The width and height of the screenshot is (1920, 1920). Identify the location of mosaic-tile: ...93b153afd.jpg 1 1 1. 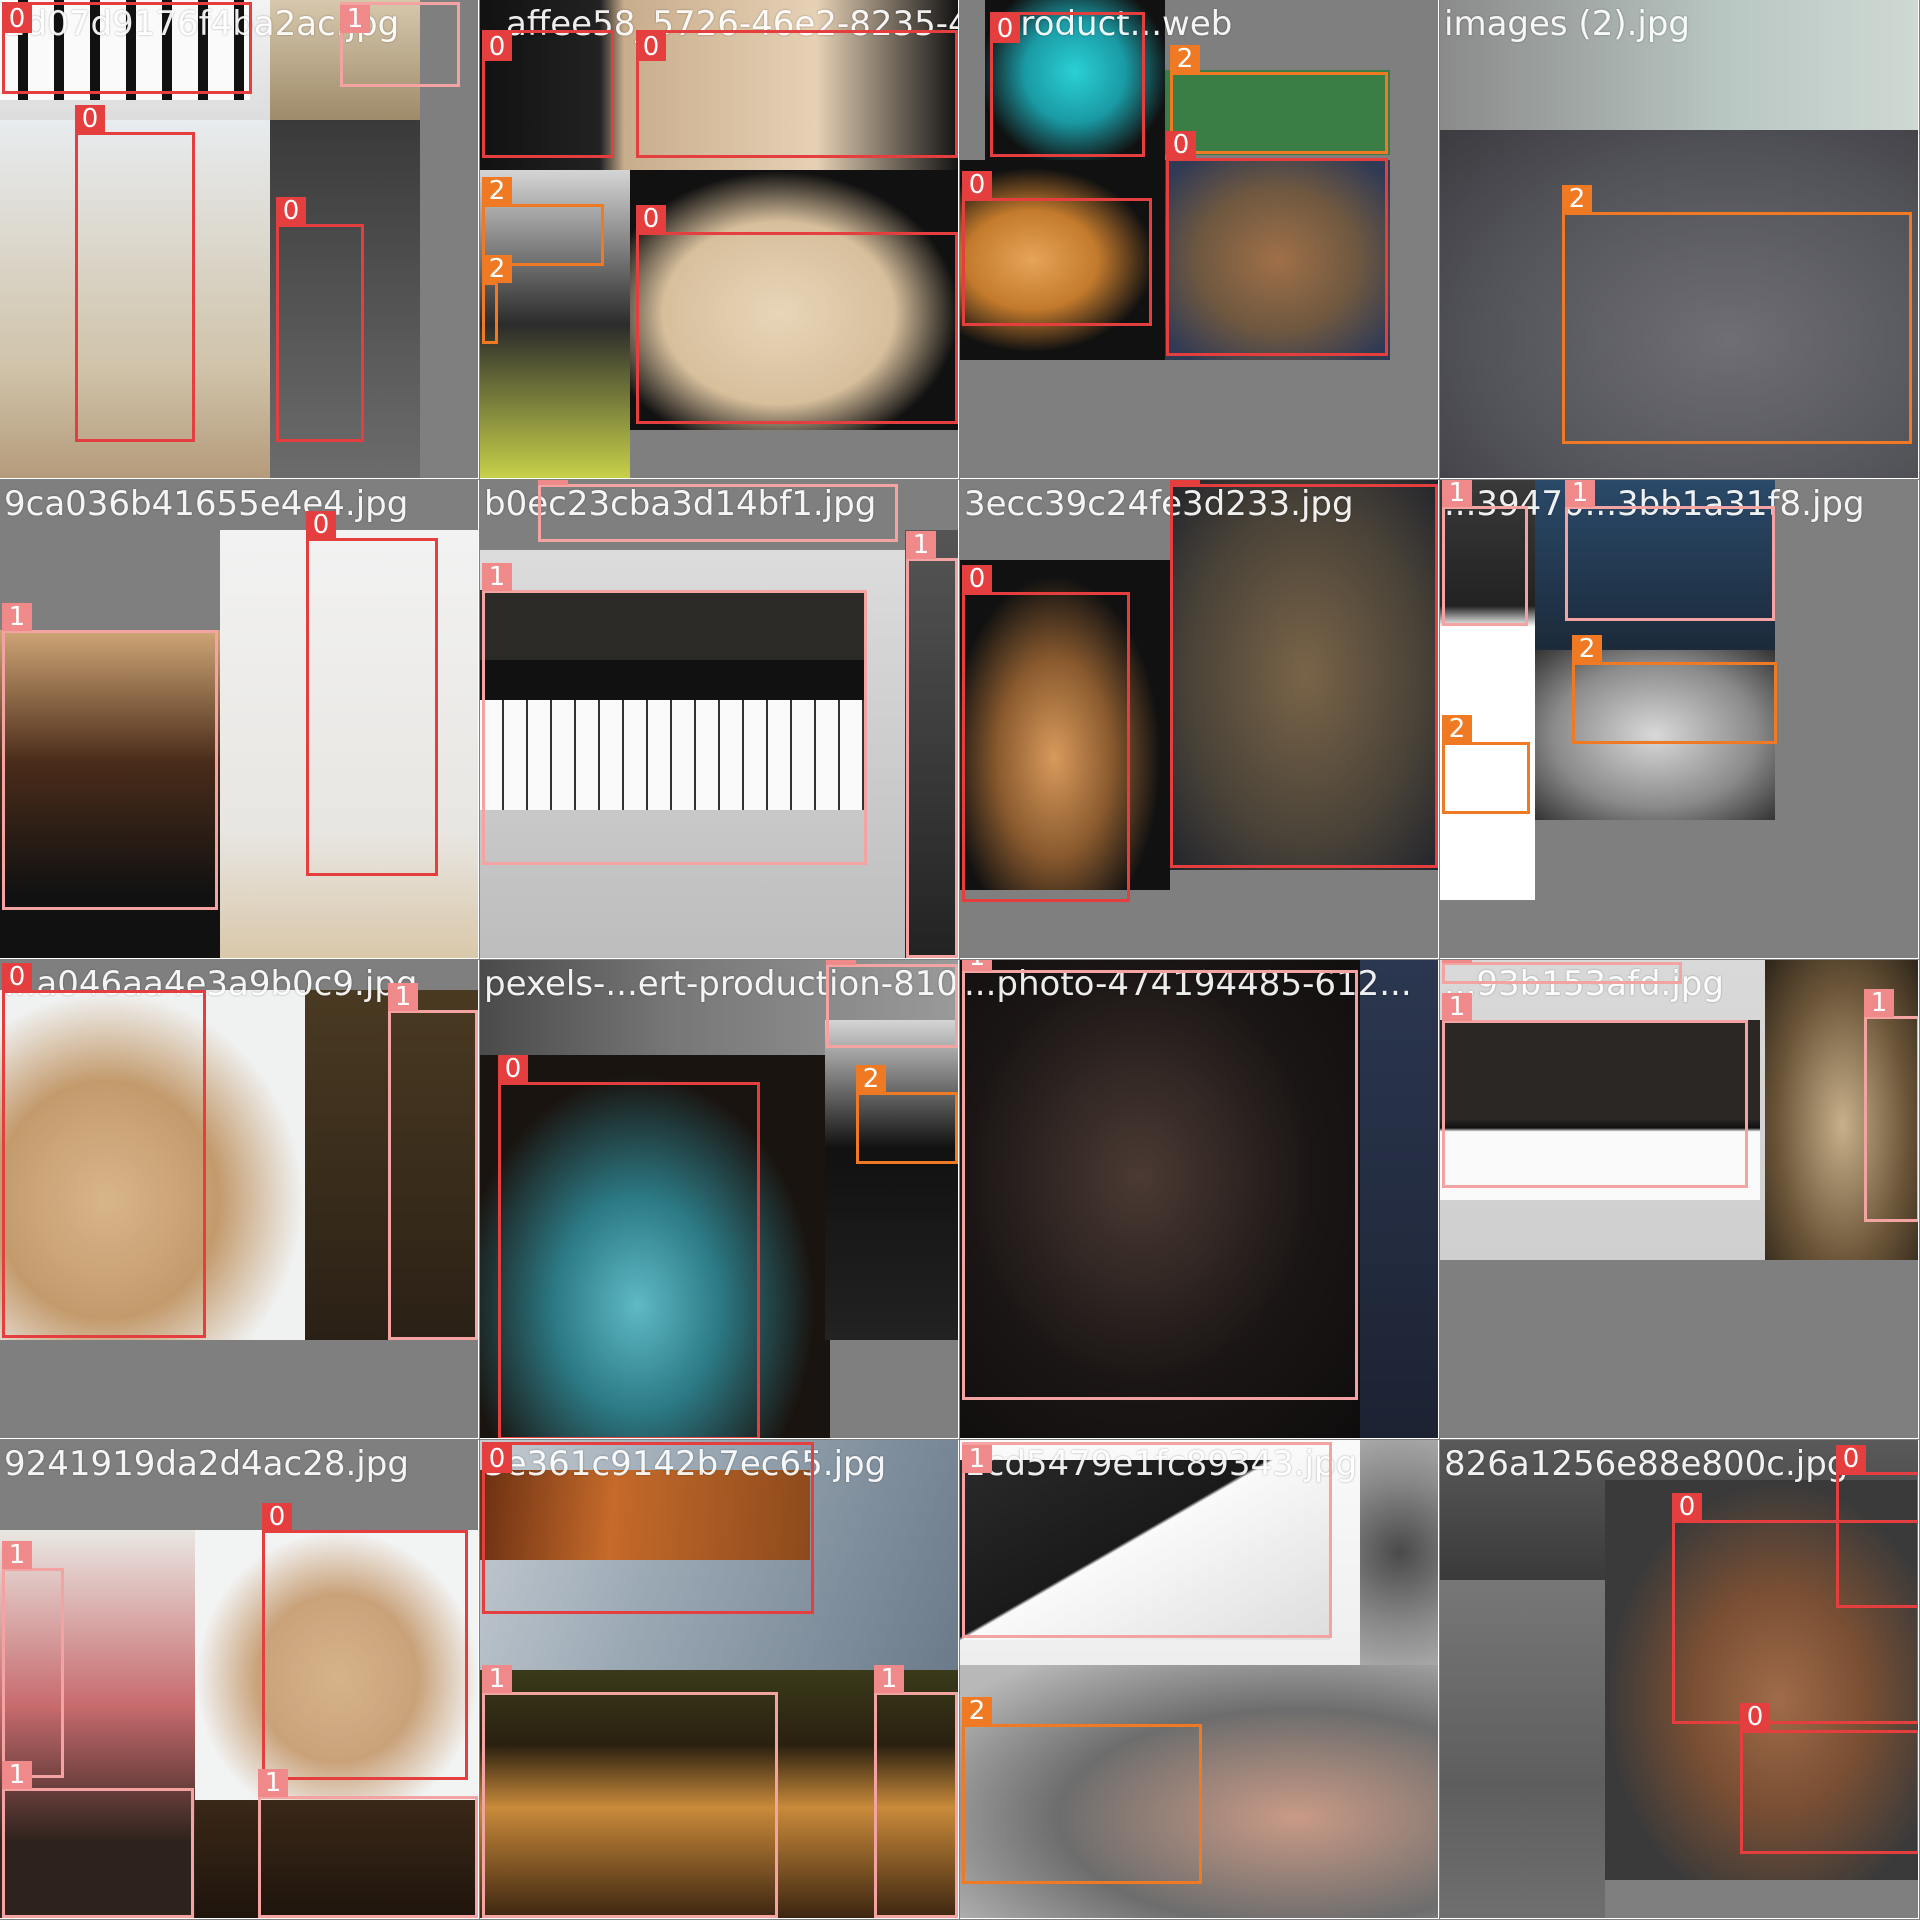
(1679, 1199).